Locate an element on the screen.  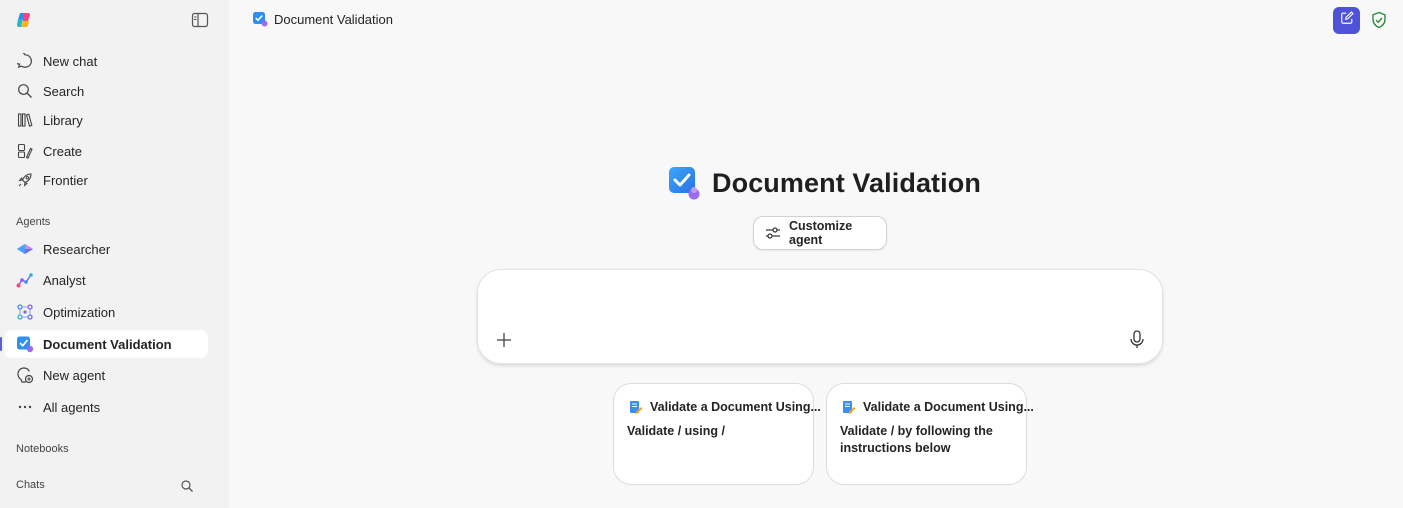
page-title: Document Validation is located at coordinates (322, 19).